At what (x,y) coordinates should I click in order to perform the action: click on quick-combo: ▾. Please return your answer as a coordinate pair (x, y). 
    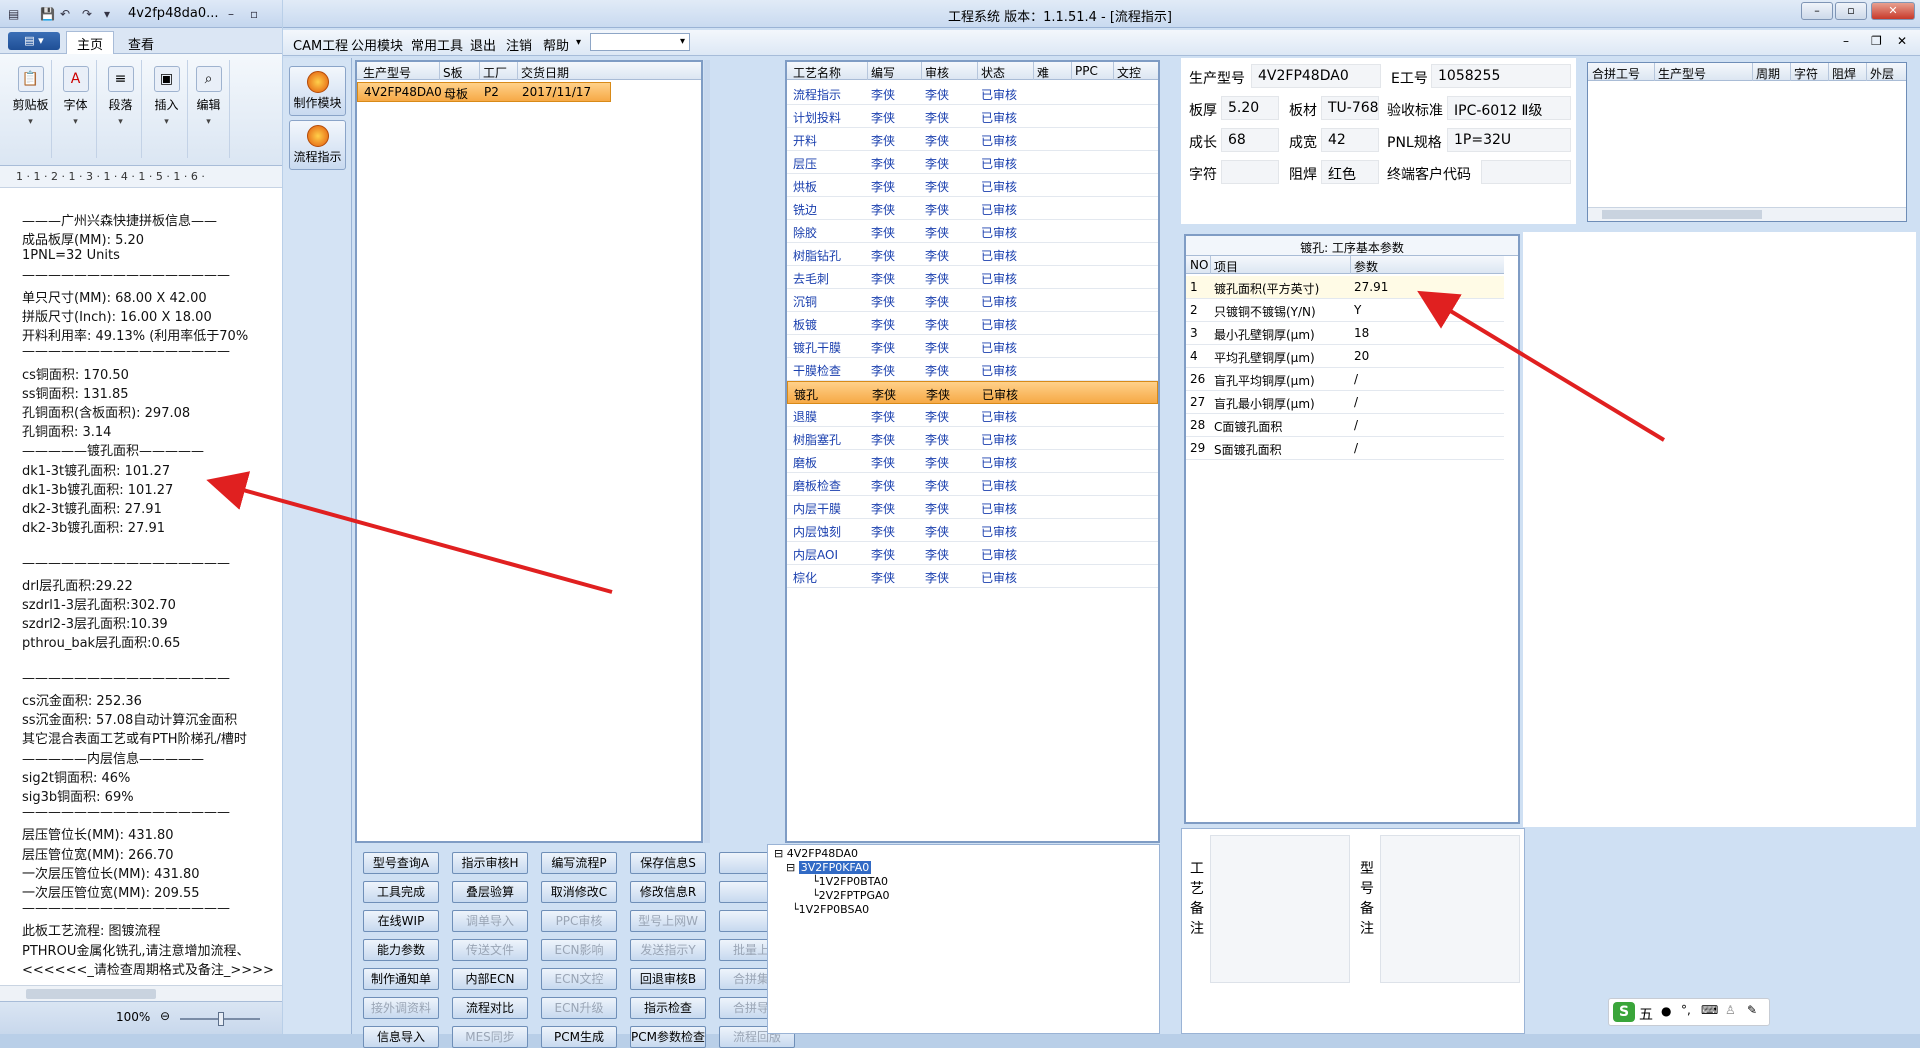
    Looking at the image, I should click on (640, 42).